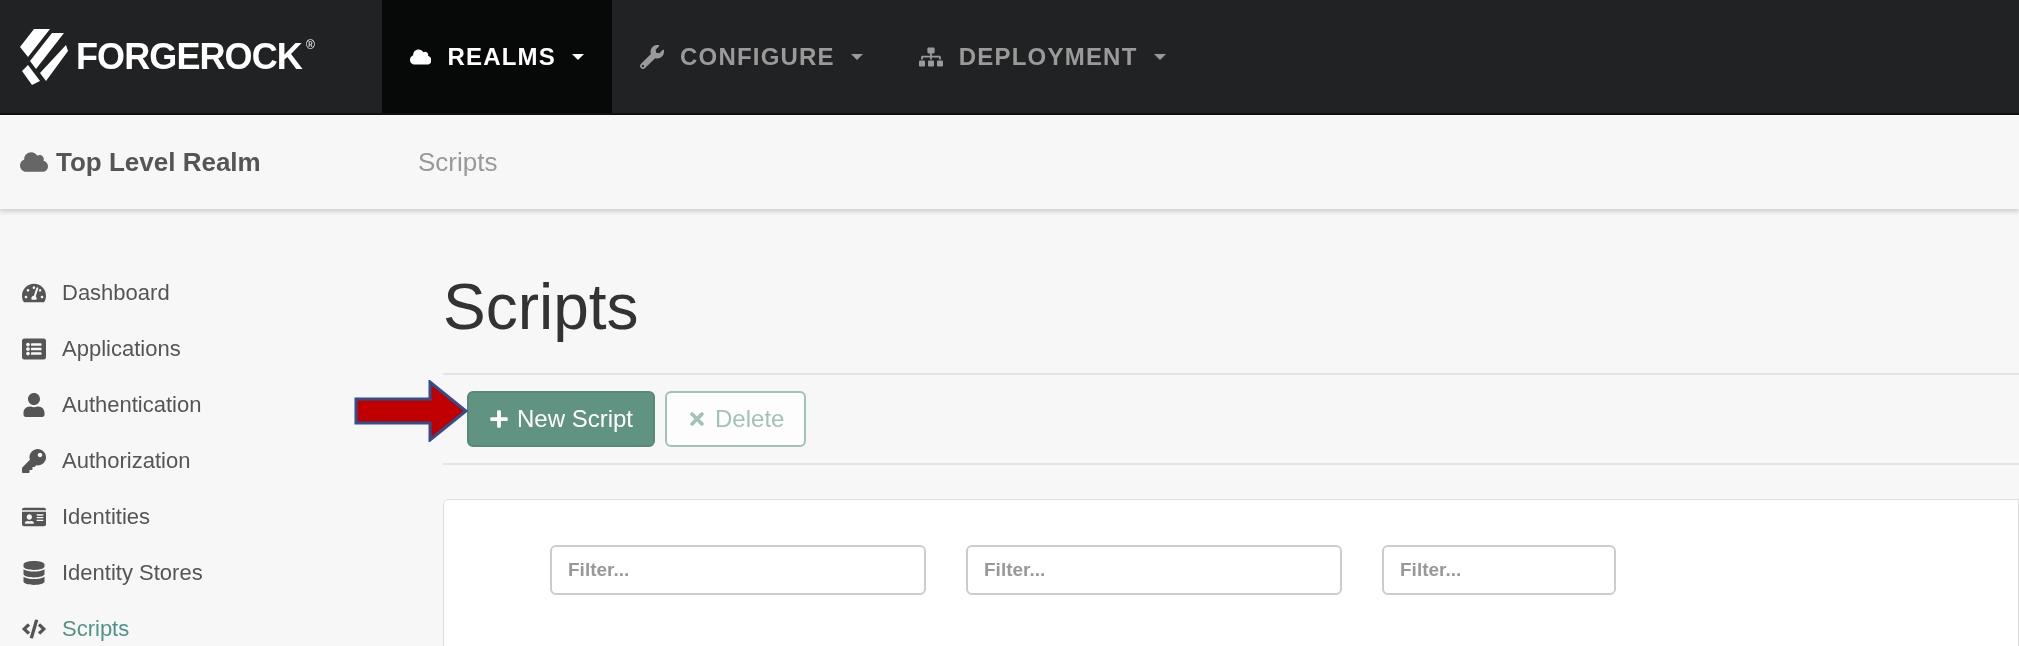  Describe the element at coordinates (34, 629) in the screenshot. I see `code-icon` at that location.